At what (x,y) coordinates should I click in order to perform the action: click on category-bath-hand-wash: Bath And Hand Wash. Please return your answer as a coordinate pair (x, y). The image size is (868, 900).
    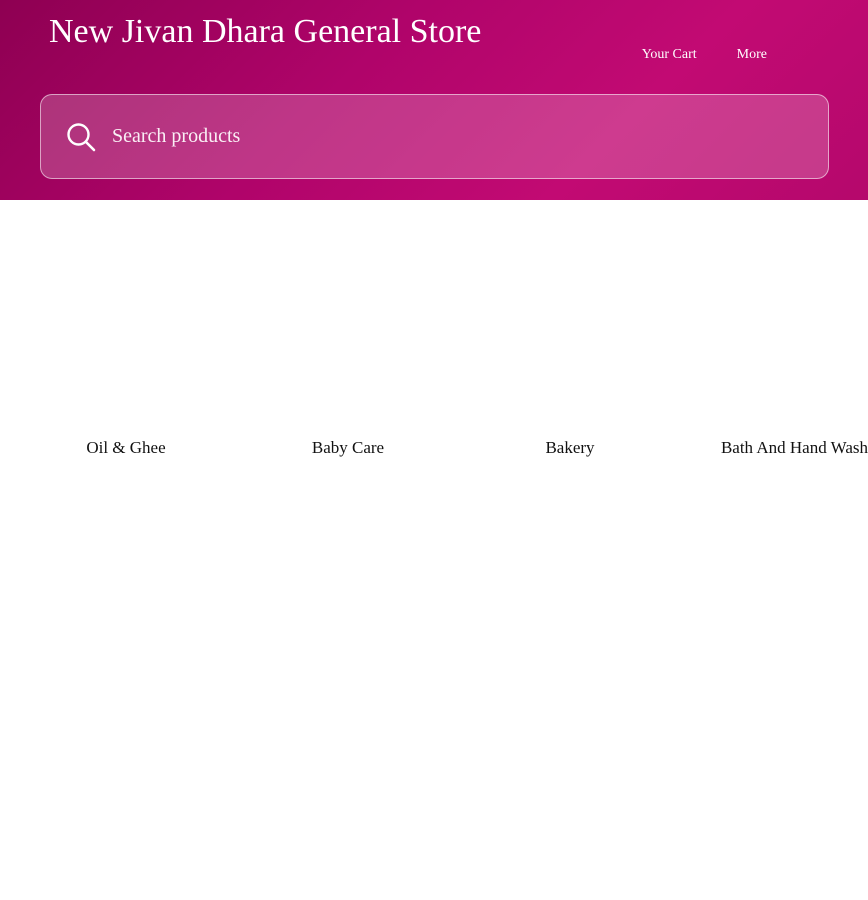
    Looking at the image, I should click on (757, 342).